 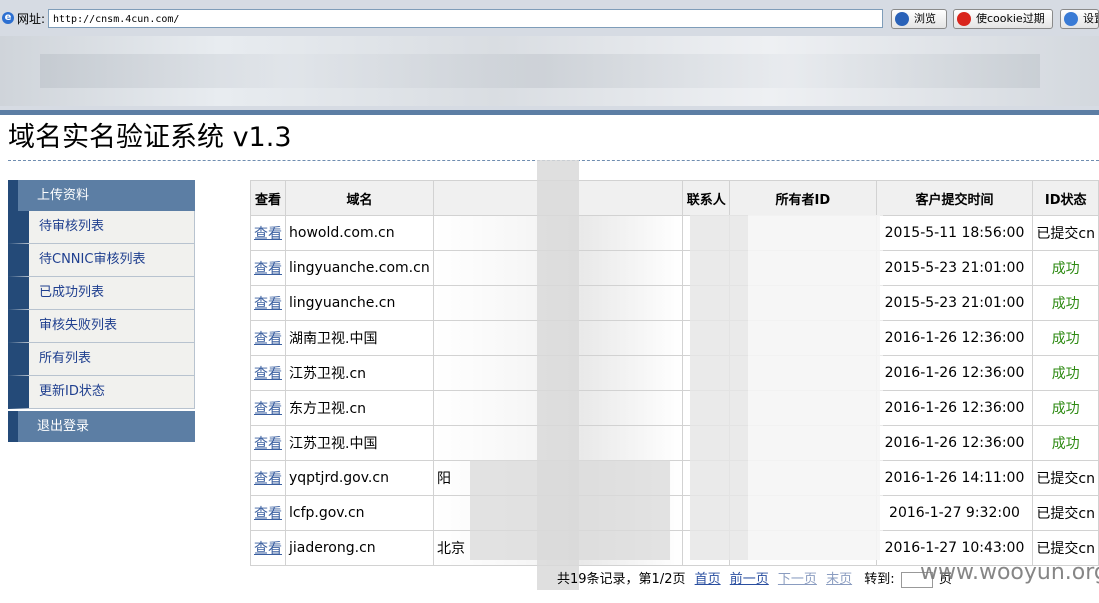 I want to click on pager-next-link: 下一页, so click(x=797, y=579).